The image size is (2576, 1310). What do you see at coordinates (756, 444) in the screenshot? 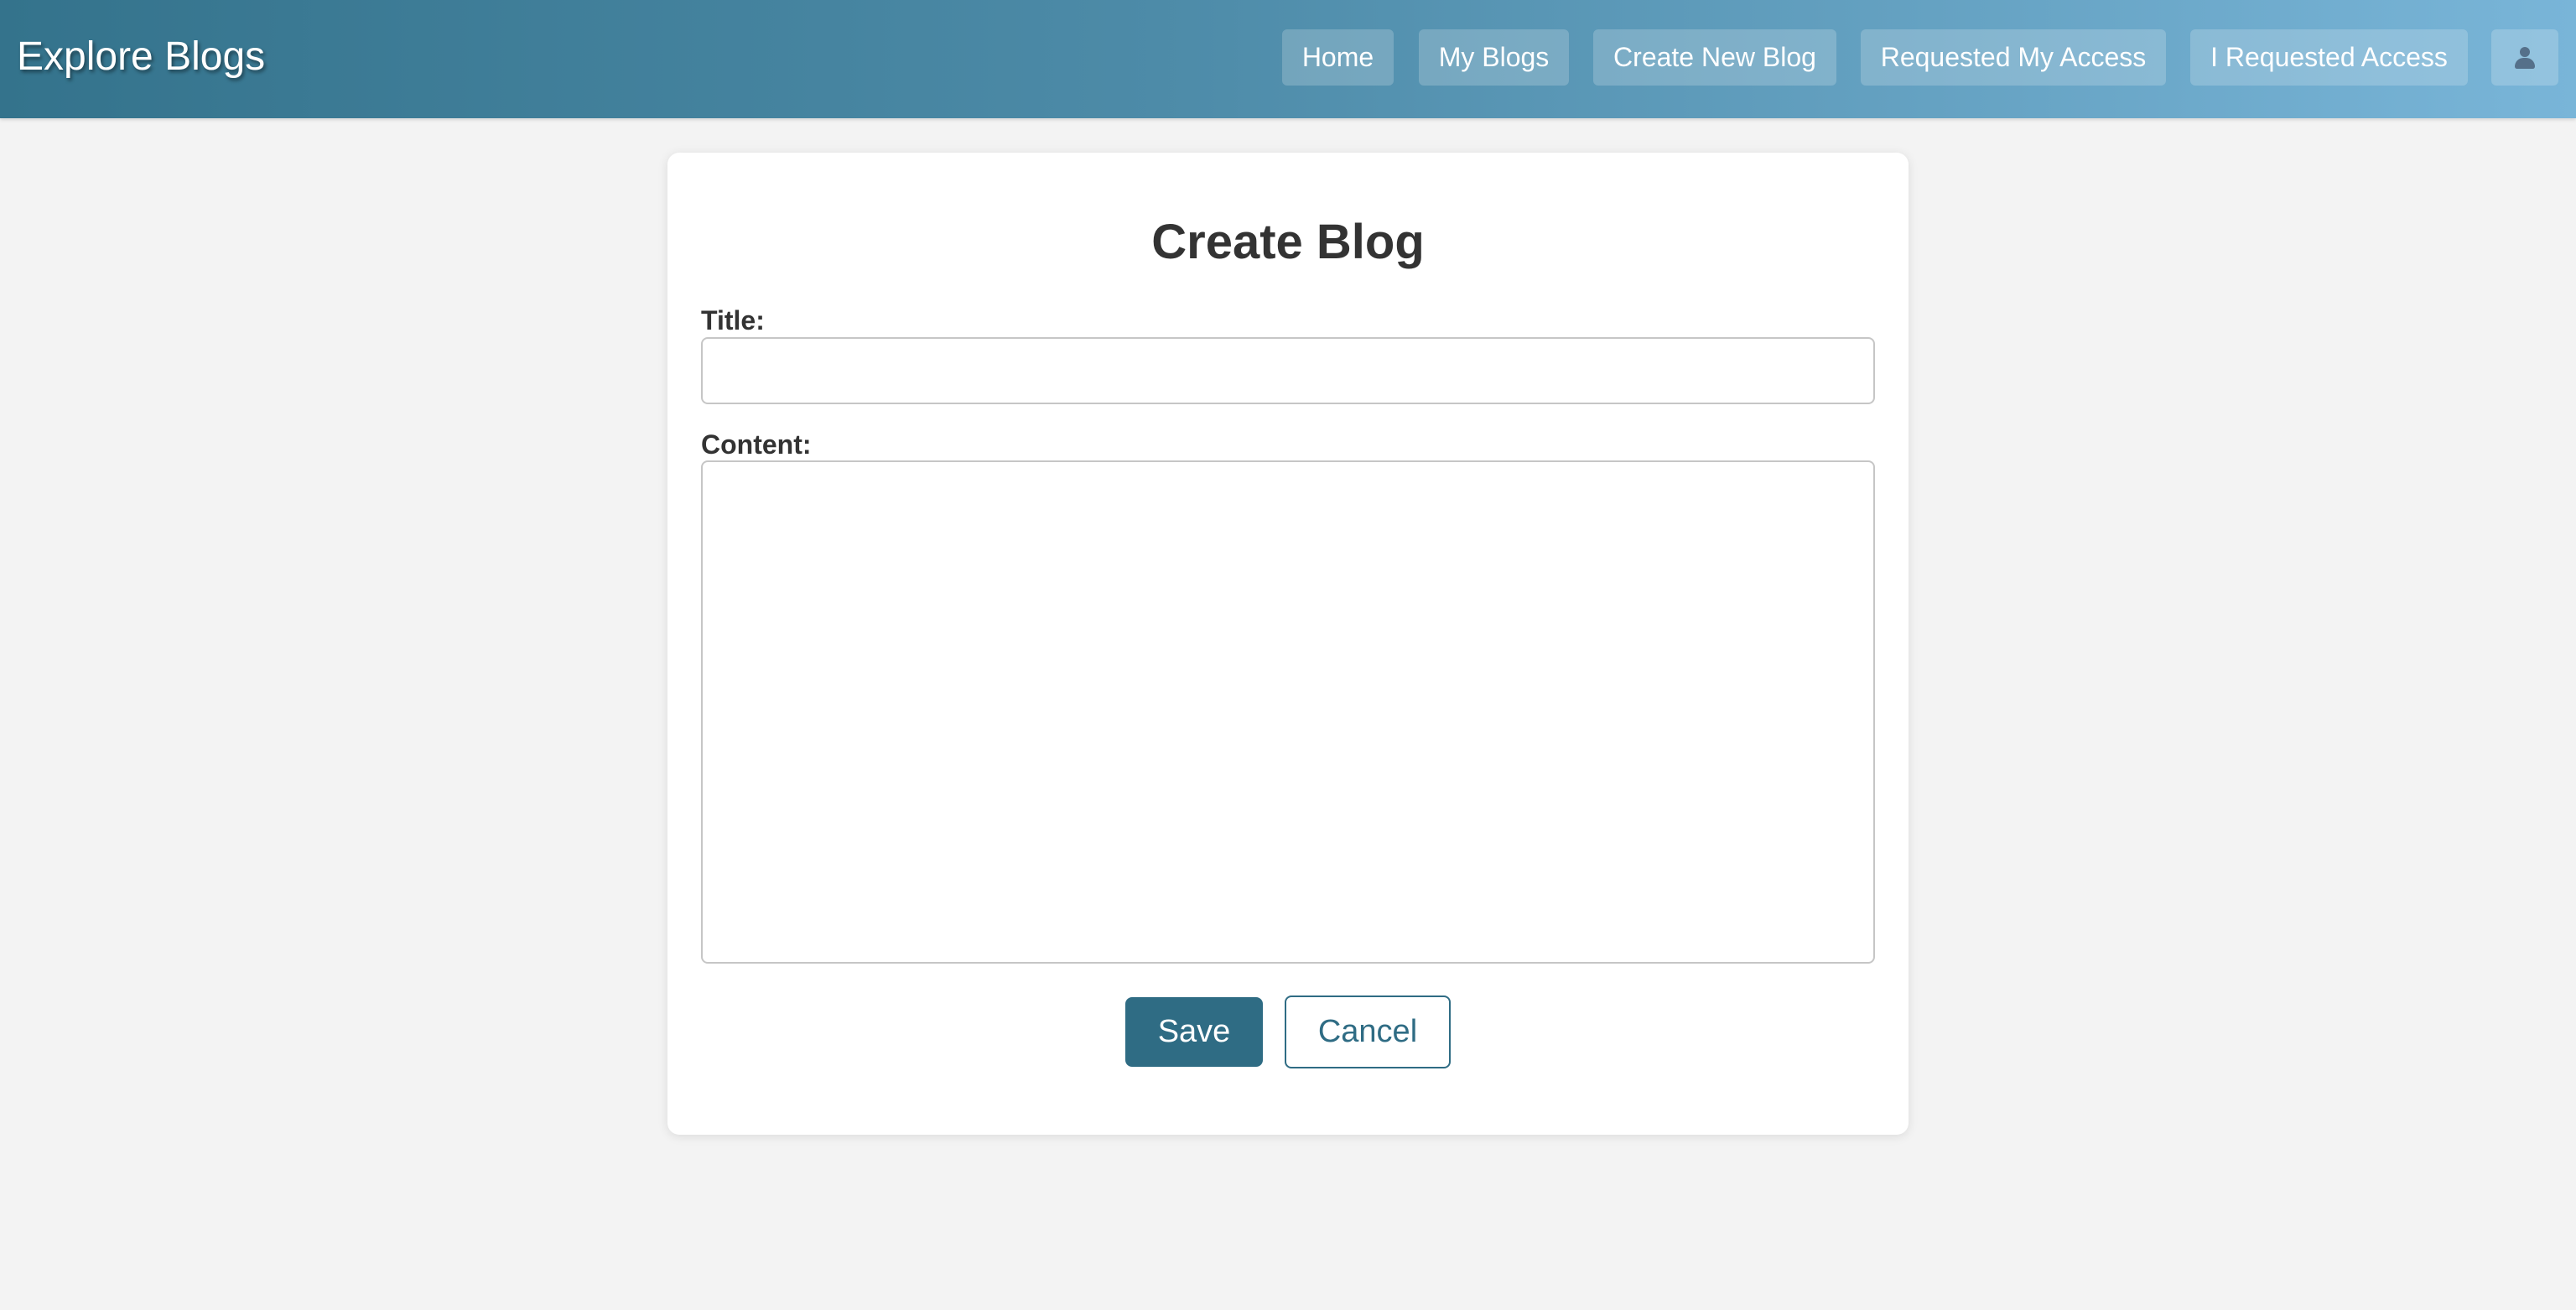
I see `content-label: Content:` at bounding box center [756, 444].